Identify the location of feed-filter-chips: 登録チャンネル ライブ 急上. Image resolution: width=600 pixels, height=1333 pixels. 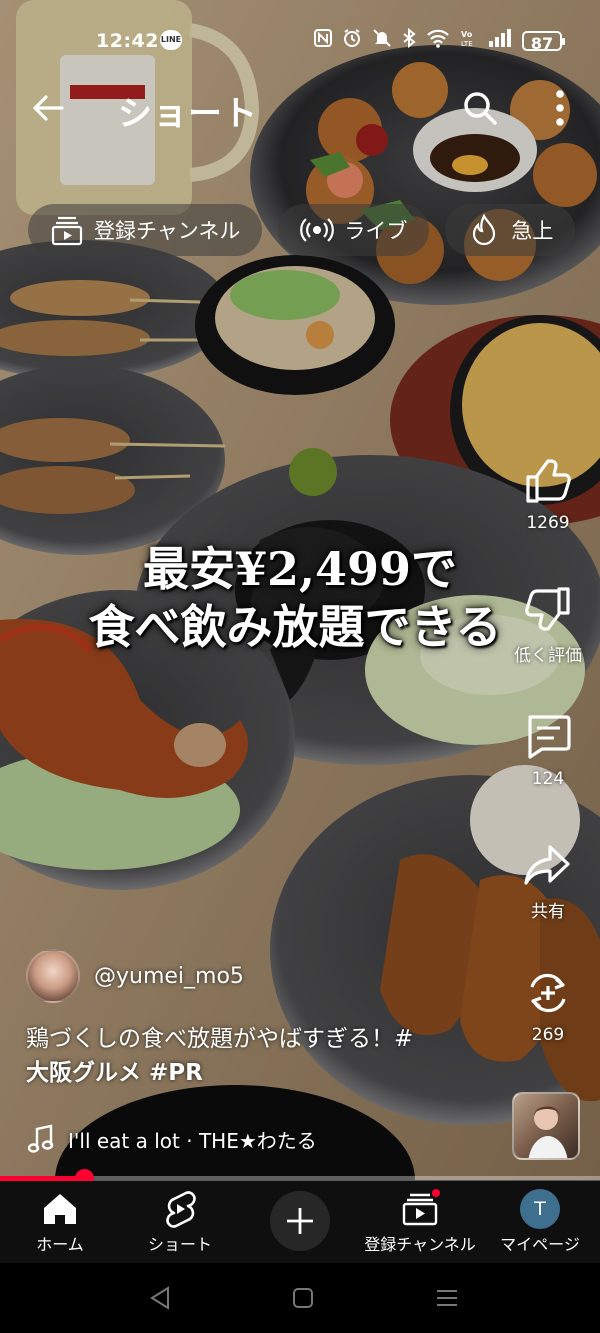
(302, 230).